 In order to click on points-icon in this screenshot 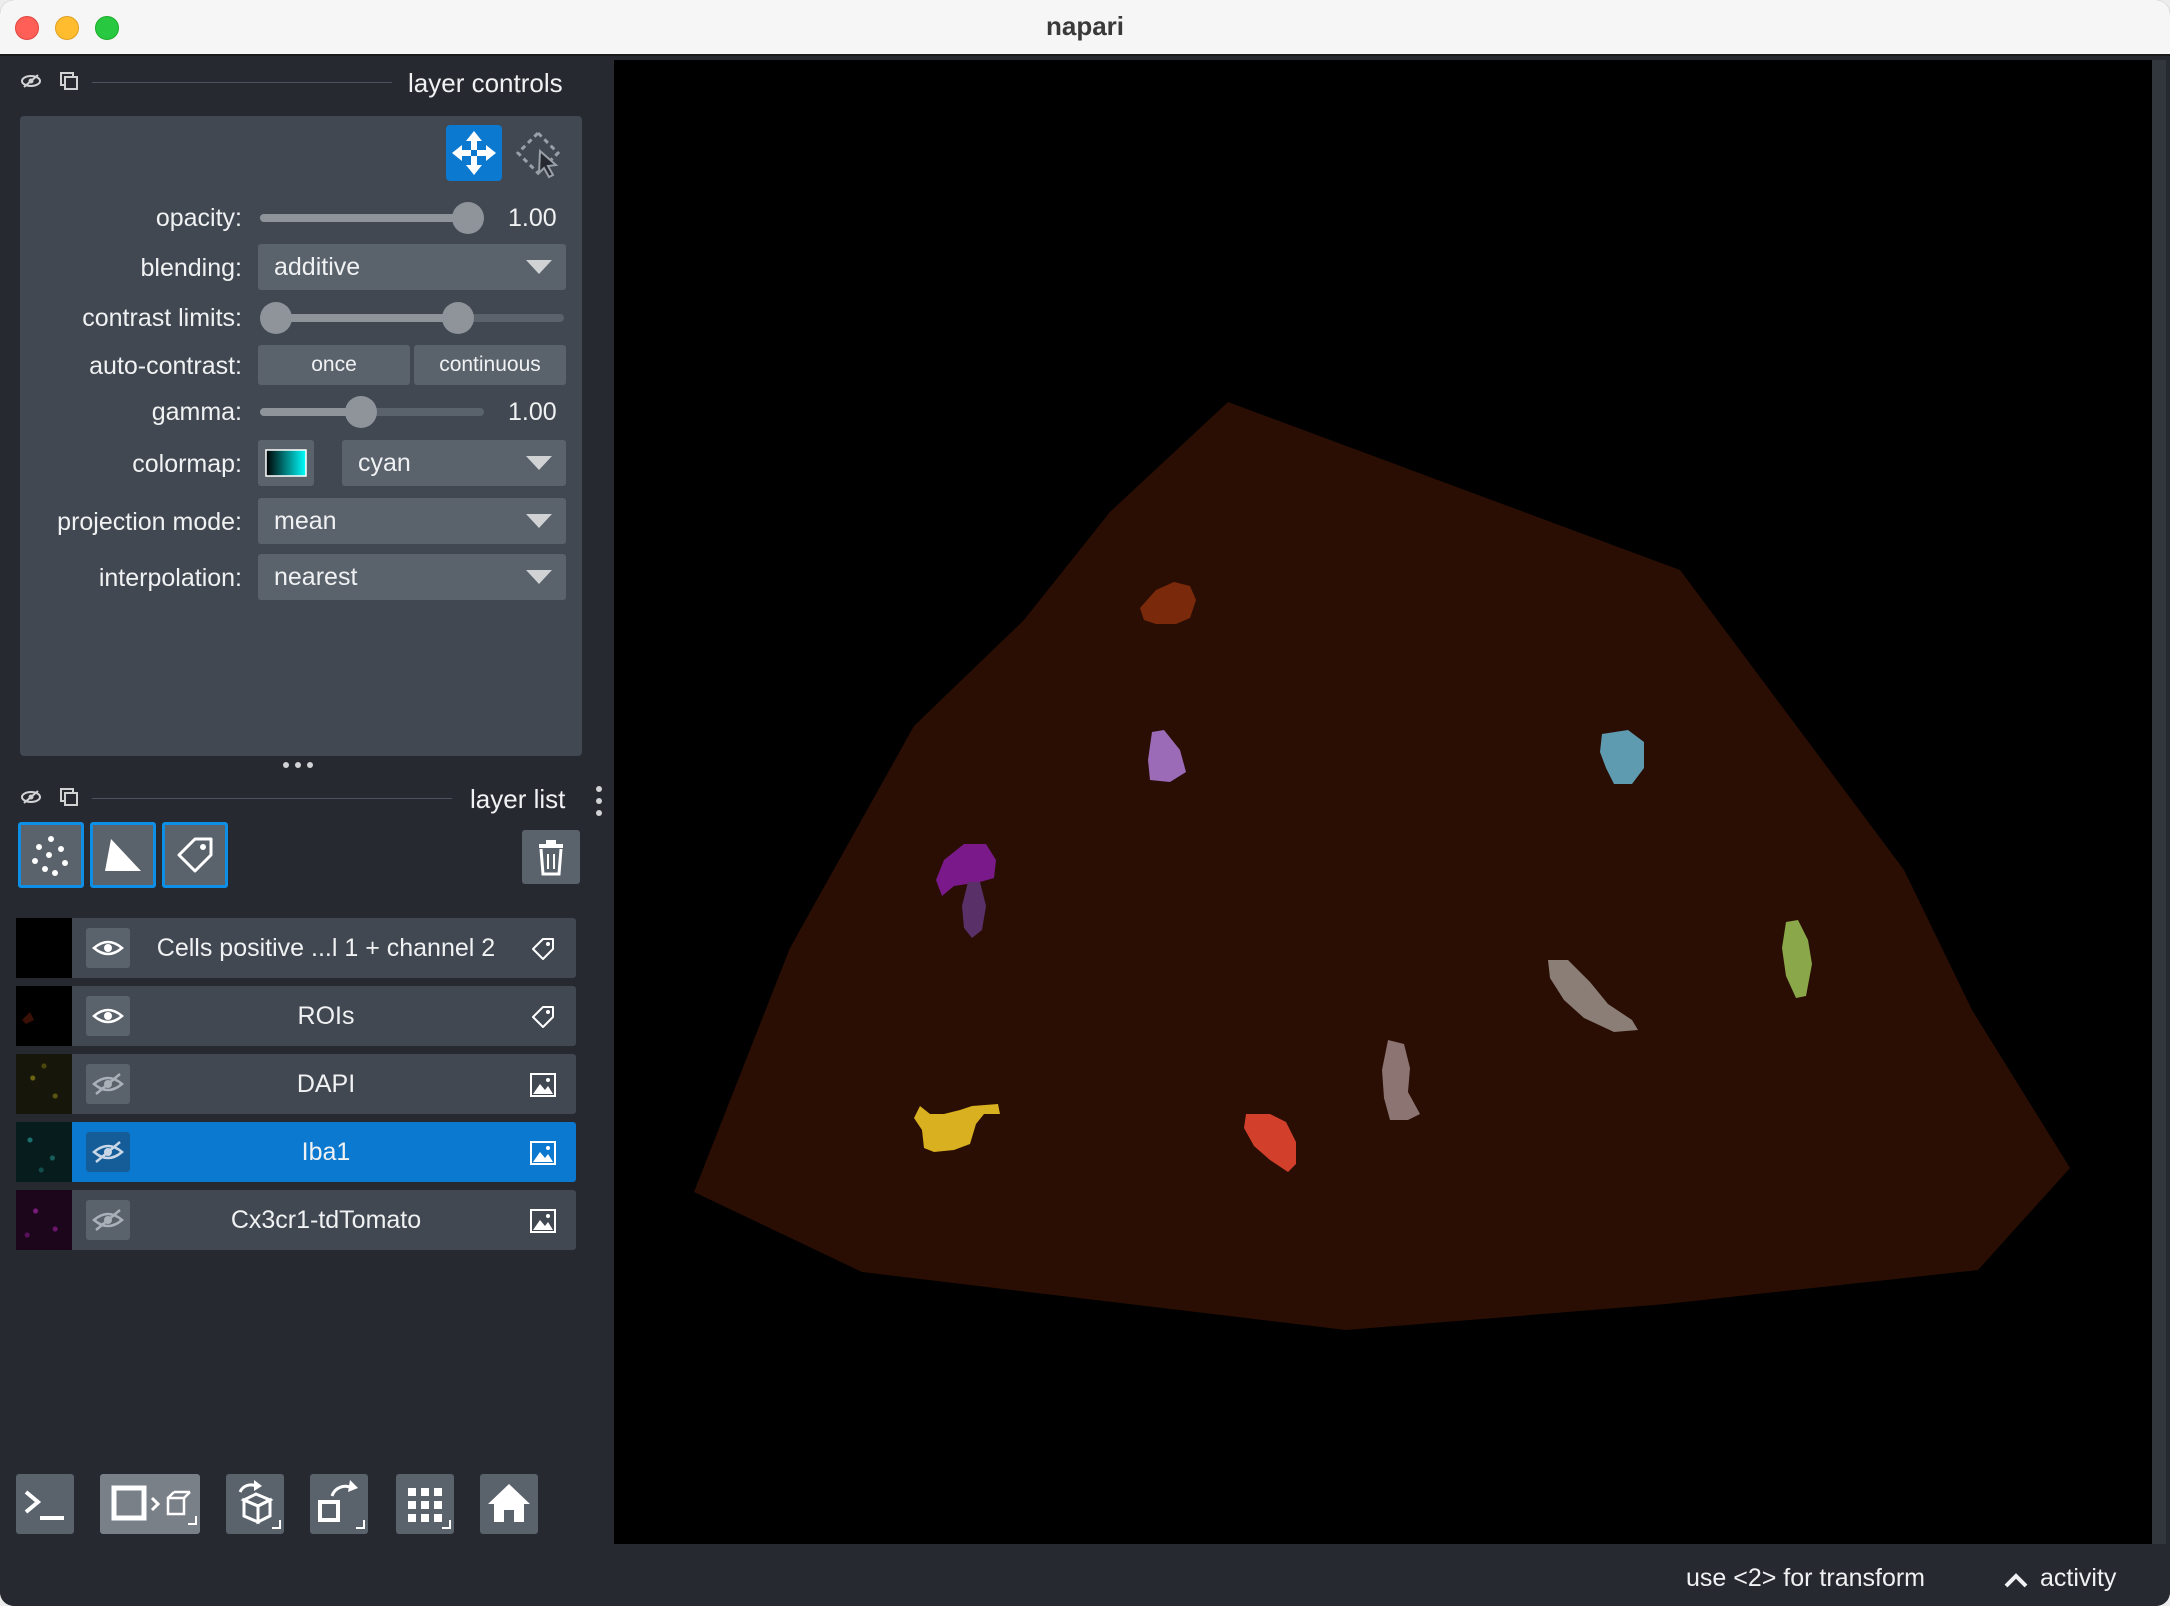, I will do `click(50, 856)`.